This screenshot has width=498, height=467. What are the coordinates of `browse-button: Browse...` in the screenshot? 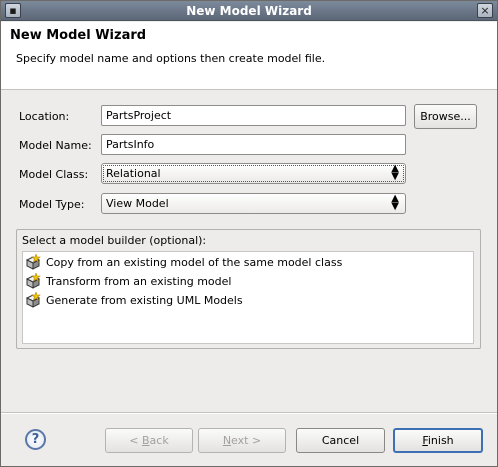 It's located at (445, 116).